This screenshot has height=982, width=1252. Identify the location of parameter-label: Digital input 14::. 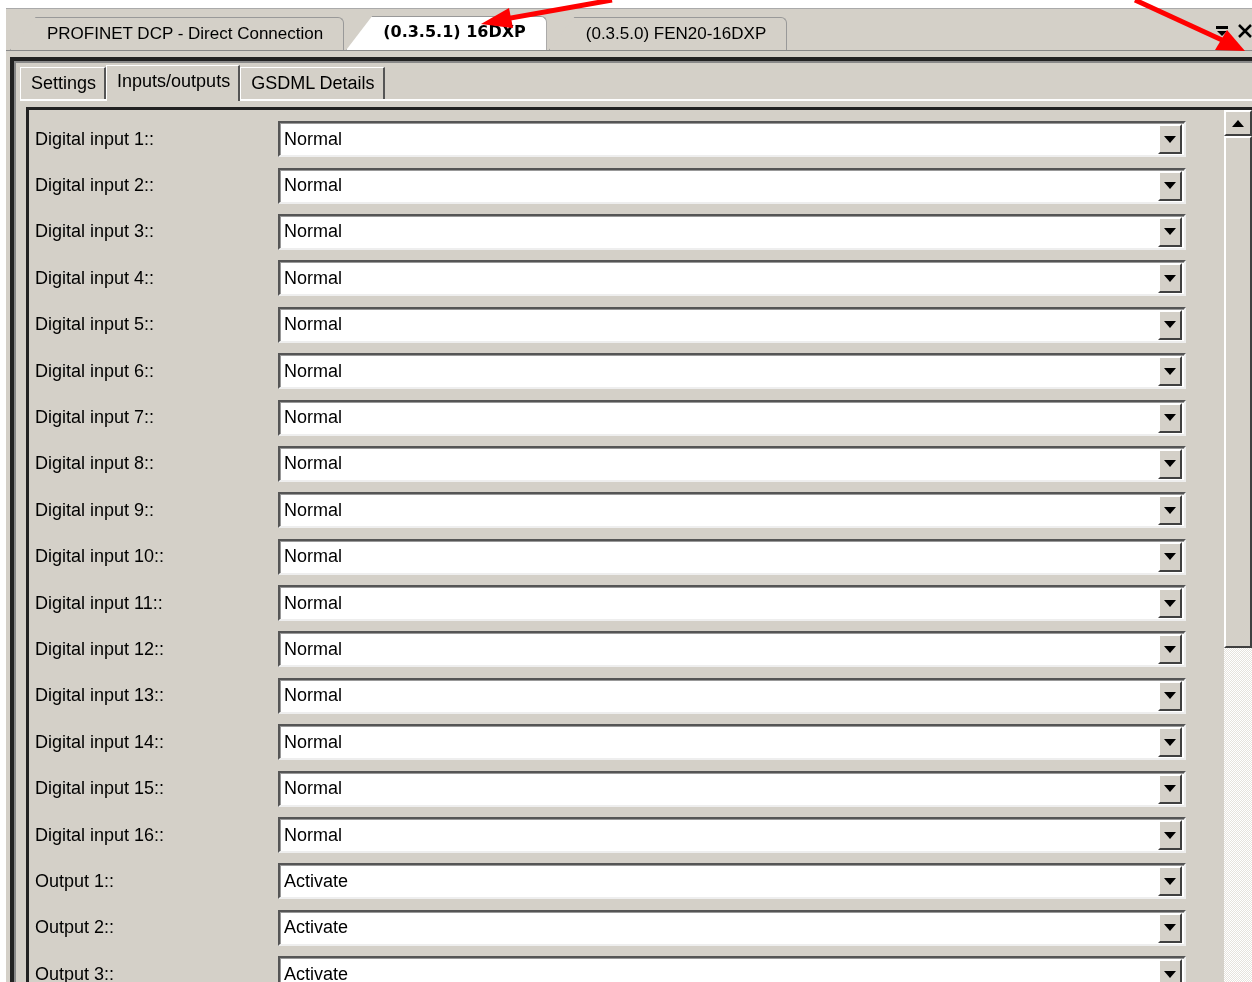
(100, 742).